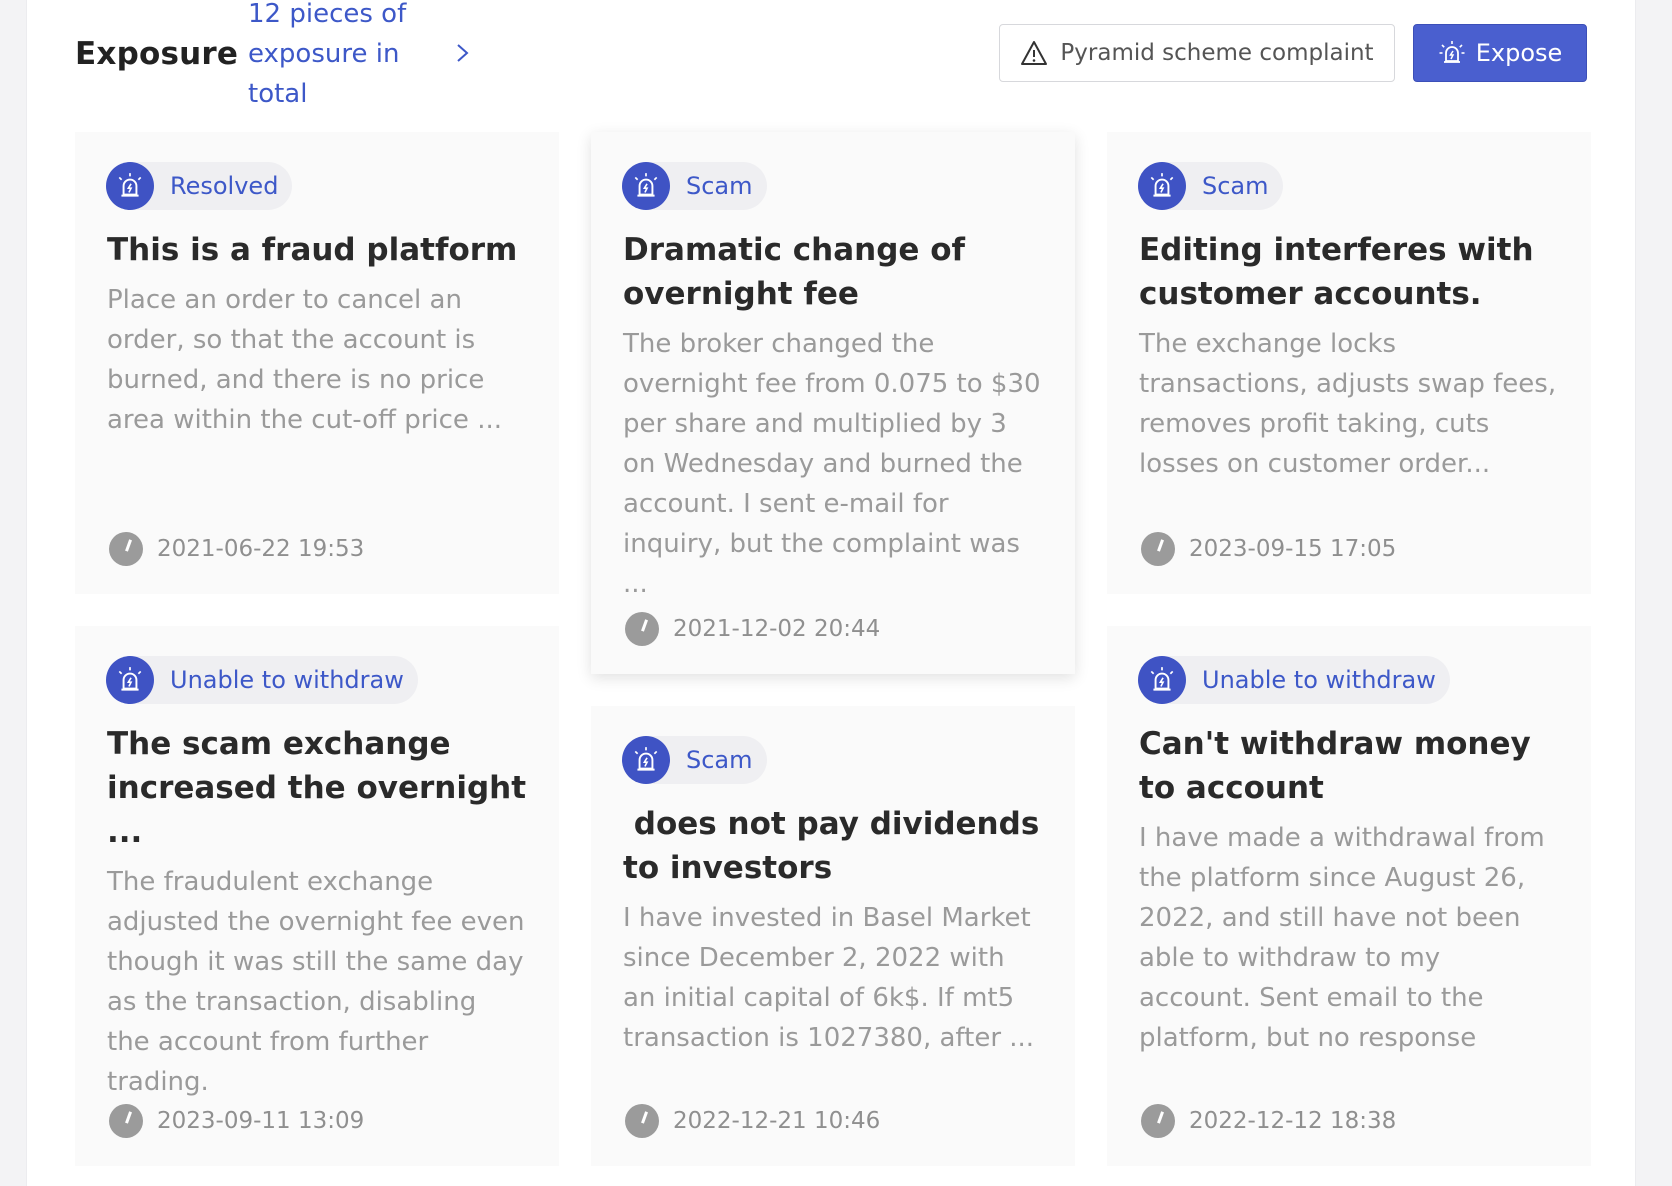  What do you see at coordinates (312, 250) in the screenshot?
I see `card-title: This is a fraud platform` at bounding box center [312, 250].